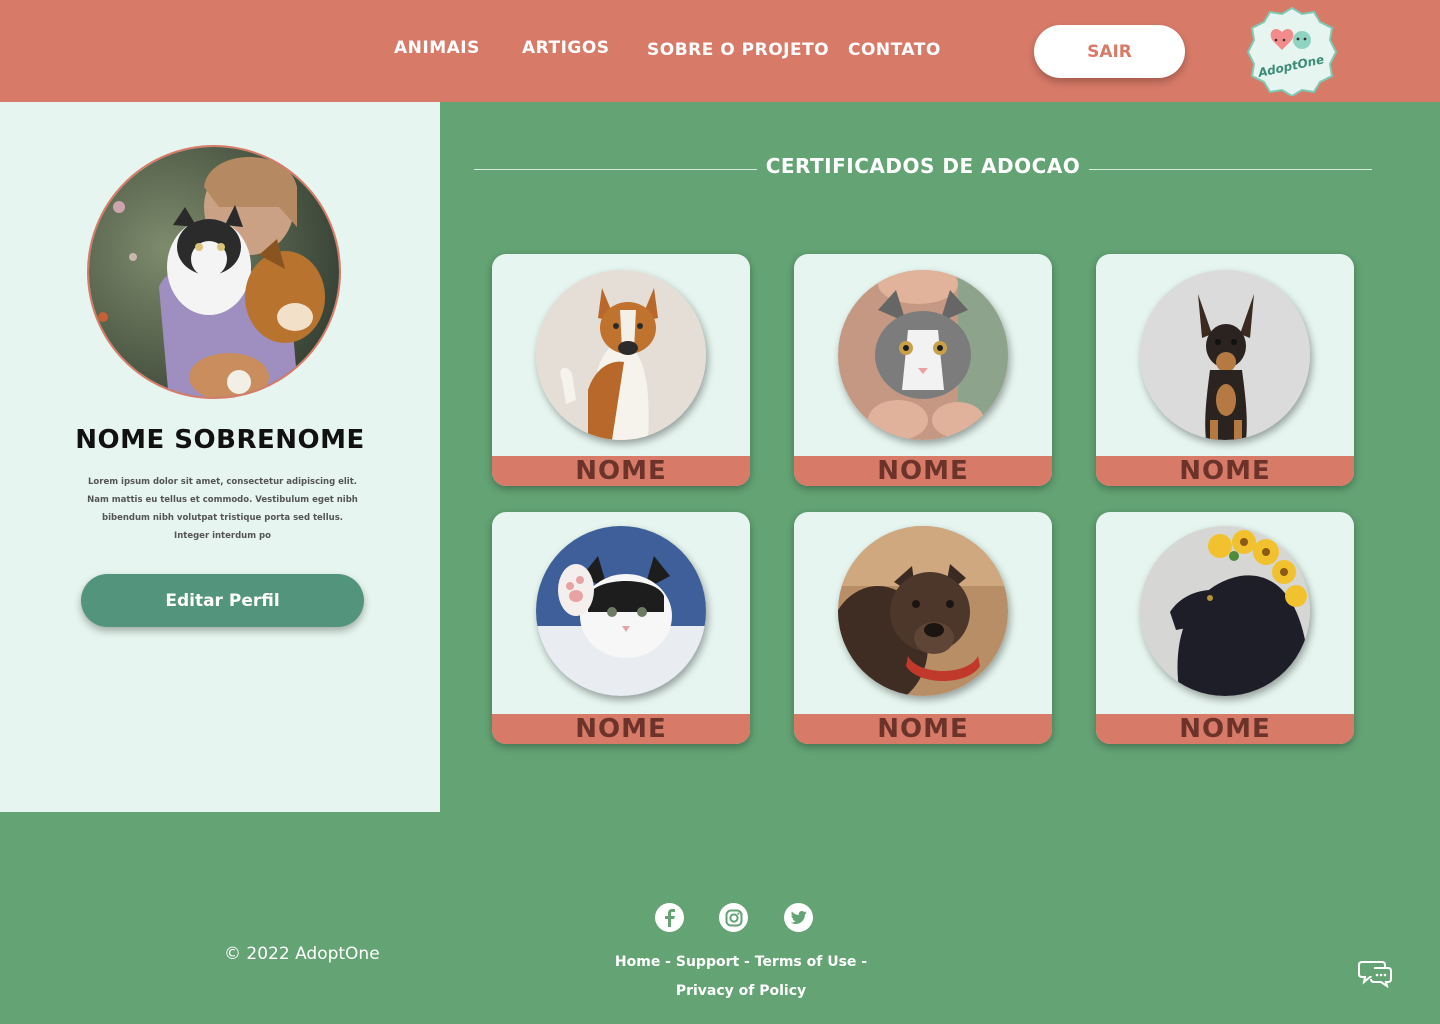  I want to click on title-divider-right, so click(1230, 169).